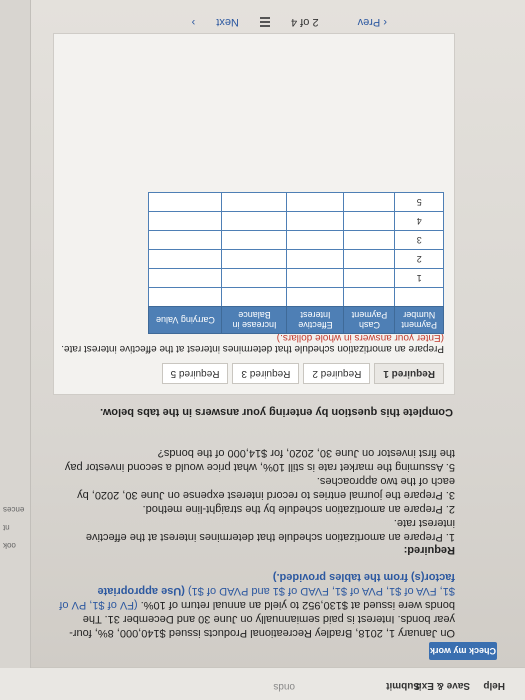  Describe the element at coordinates (403, 685) in the screenshot. I see `submit-button: Submit` at that location.